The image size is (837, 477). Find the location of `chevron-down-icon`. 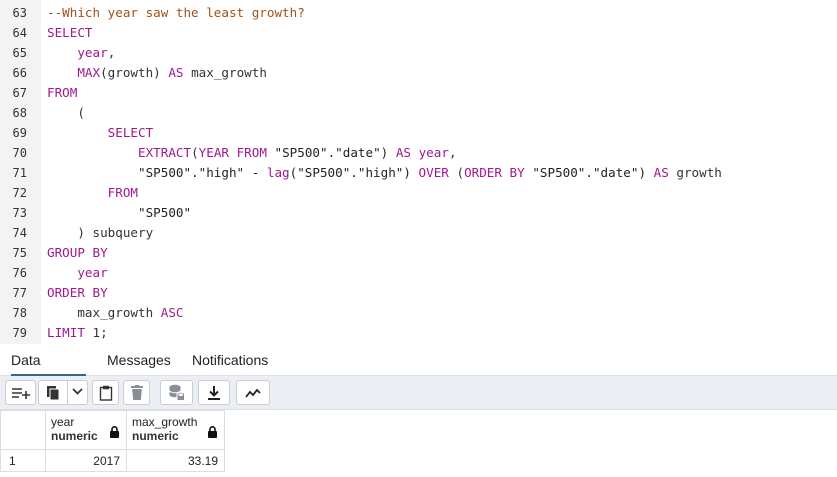

chevron-down-icon is located at coordinates (77, 392).